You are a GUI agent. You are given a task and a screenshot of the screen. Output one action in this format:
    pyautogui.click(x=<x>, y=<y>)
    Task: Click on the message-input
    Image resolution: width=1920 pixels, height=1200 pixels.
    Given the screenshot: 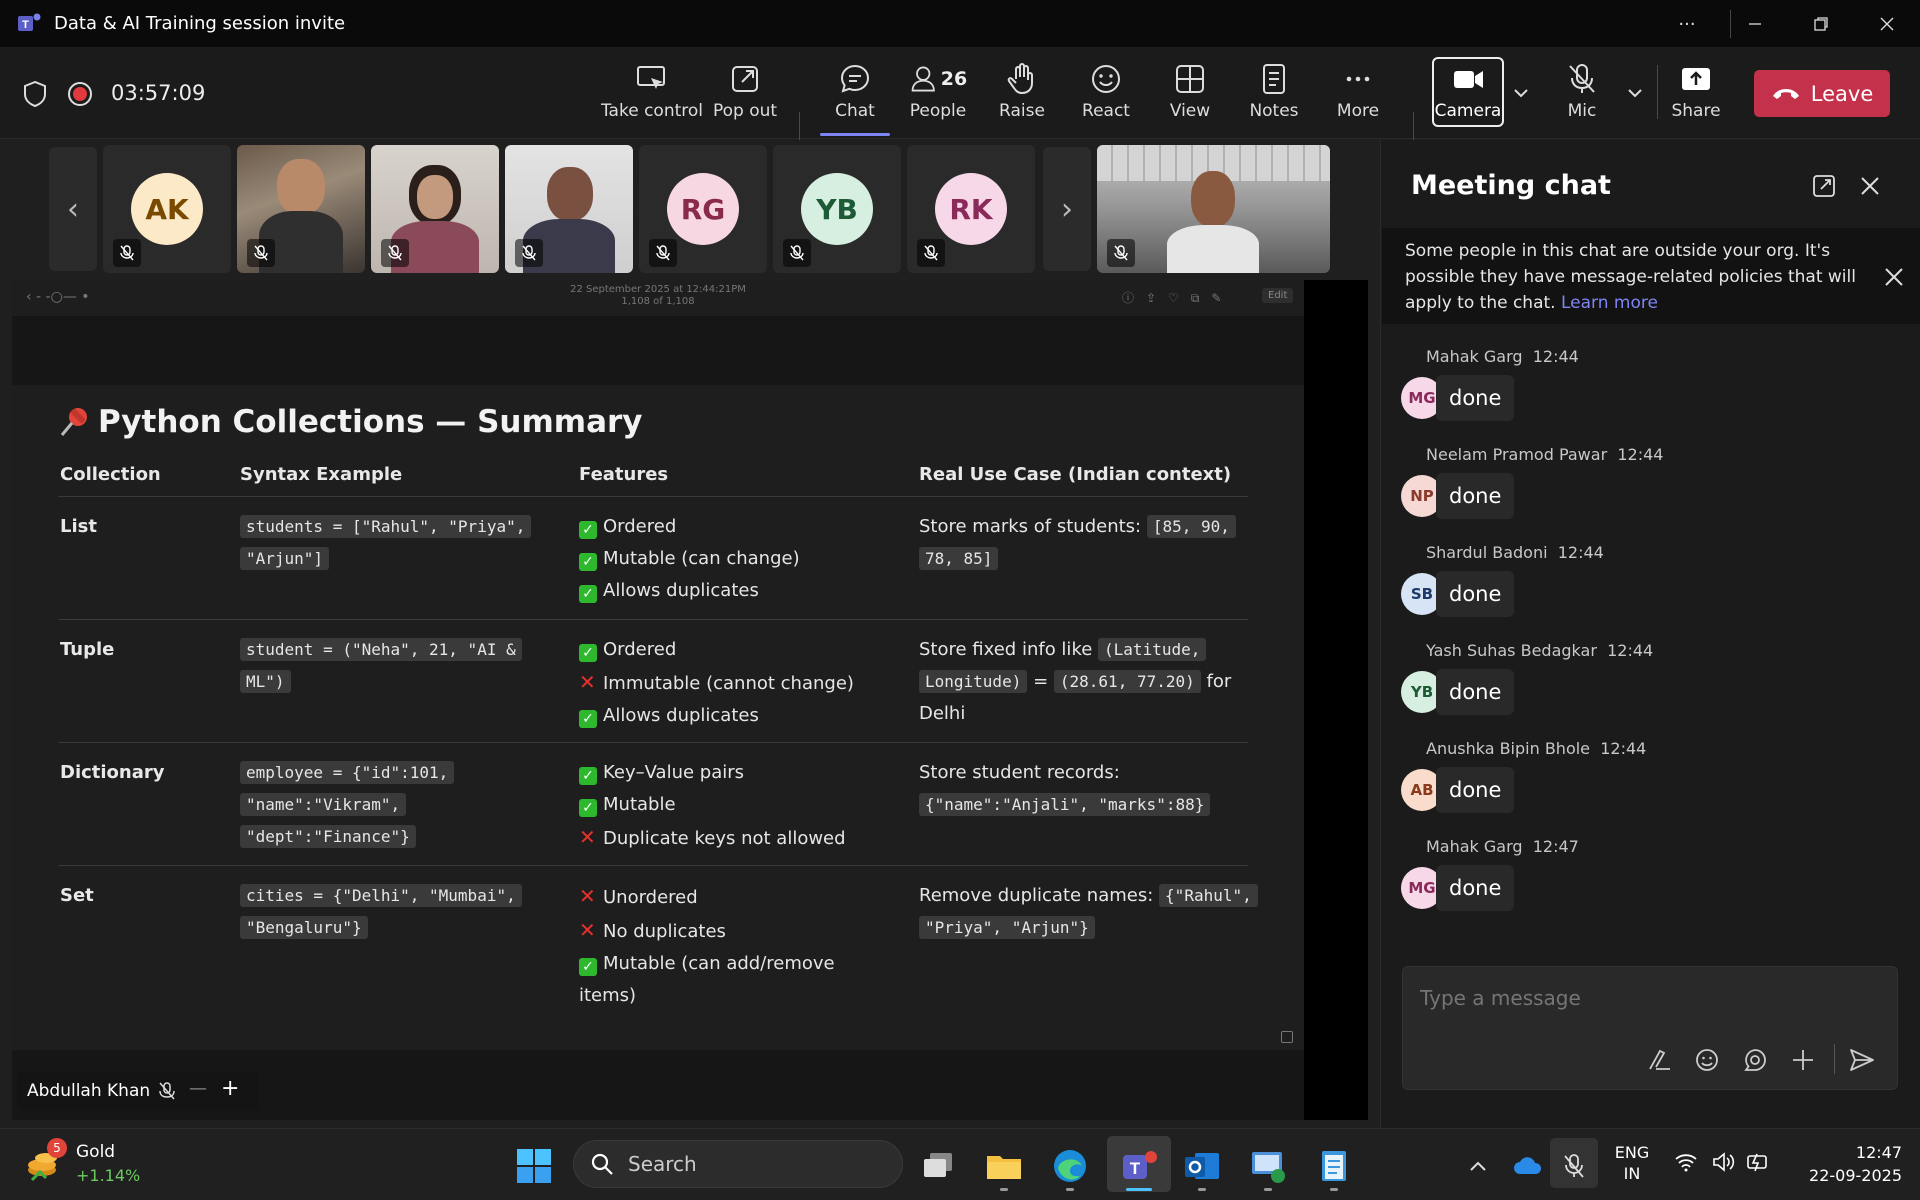 What is the action you would take?
    pyautogui.click(x=1620, y=998)
    